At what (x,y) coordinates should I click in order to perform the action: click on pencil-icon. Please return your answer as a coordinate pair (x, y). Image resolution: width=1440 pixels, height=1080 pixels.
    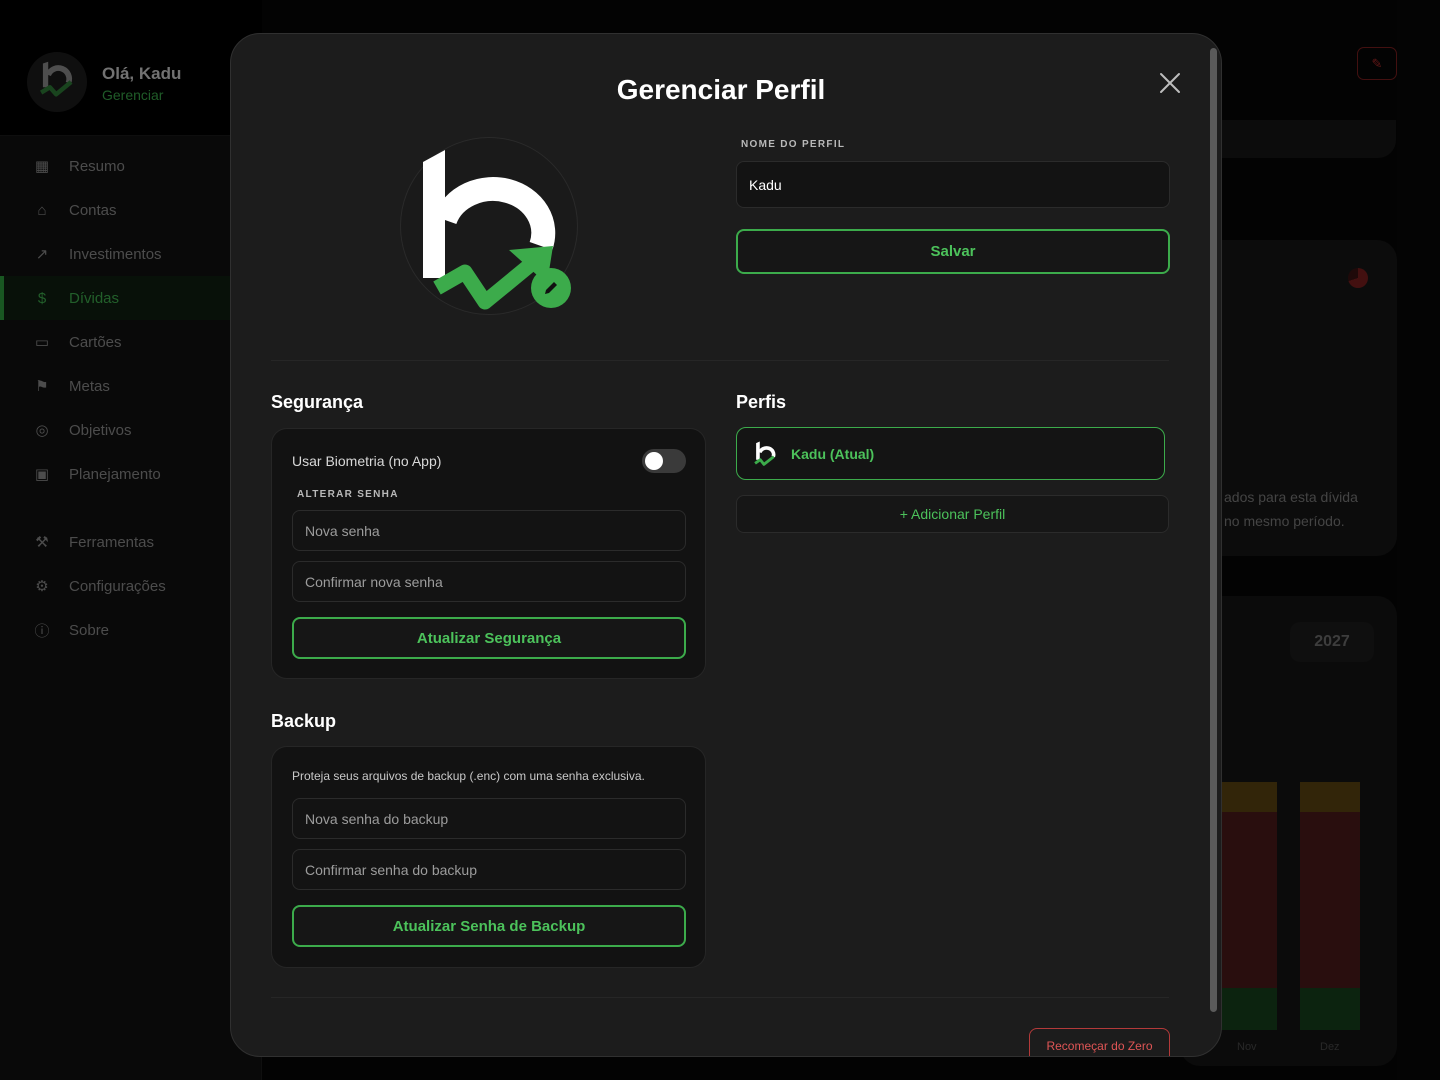
    Looking at the image, I should click on (551, 288).